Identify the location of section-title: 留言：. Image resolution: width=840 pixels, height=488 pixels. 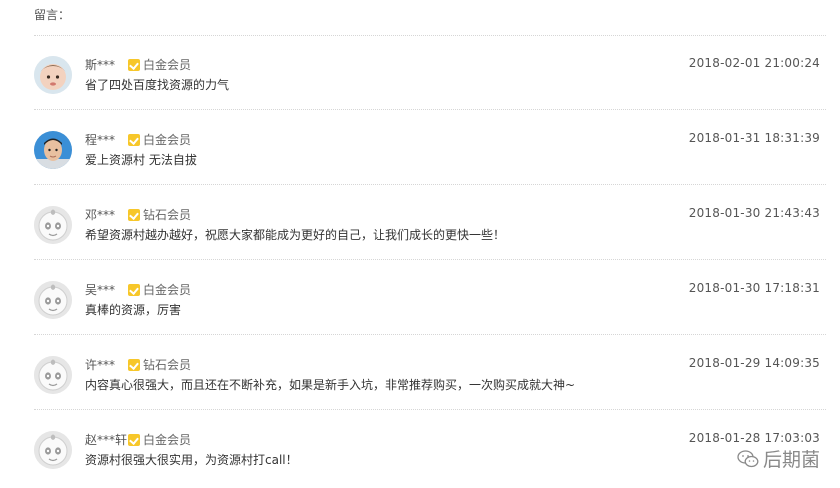
(52, 15).